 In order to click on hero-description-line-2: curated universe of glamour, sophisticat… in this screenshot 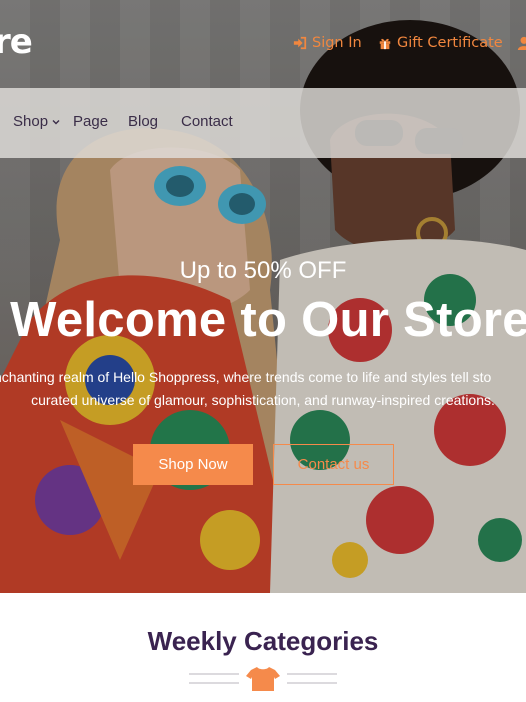, I will do `click(263, 400)`.